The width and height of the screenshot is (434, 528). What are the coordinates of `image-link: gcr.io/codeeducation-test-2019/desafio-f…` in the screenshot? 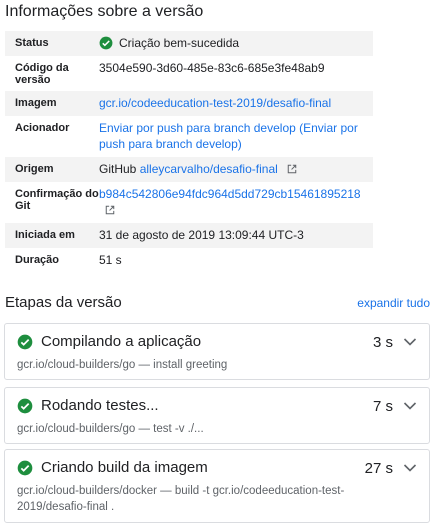 It's located at (215, 103).